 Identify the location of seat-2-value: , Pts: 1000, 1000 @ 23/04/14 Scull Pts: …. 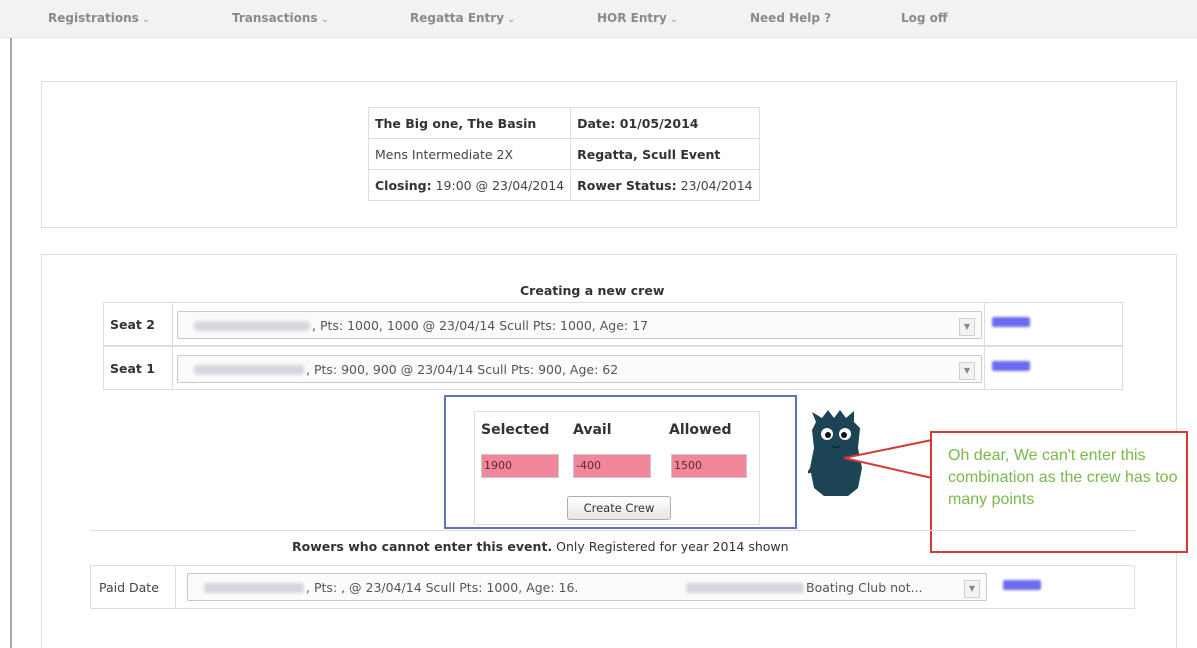
(480, 325).